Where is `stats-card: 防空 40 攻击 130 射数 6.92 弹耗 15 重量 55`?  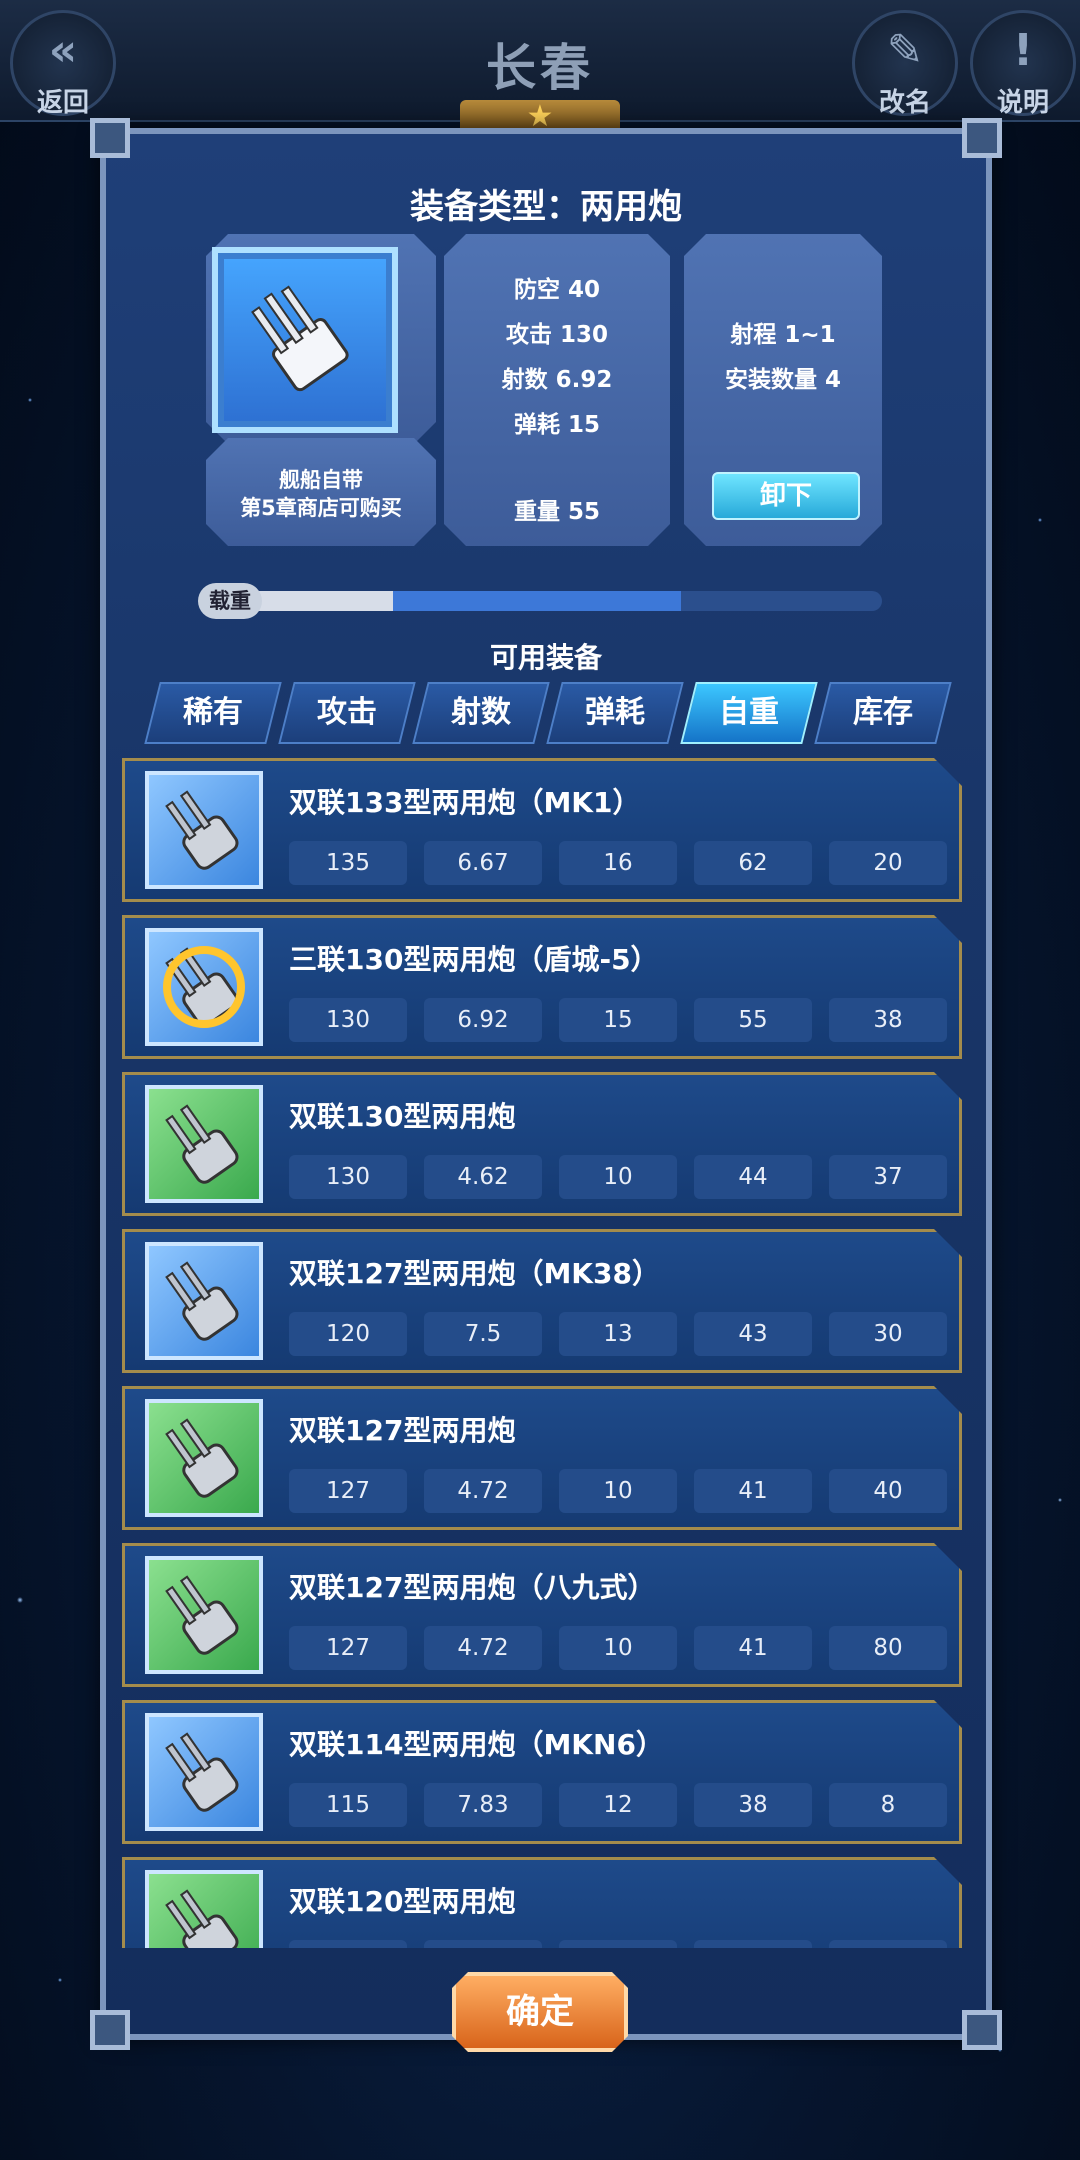 stats-card: 防空 40 攻击 130 射数 6.92 弹耗 15 重量 55 is located at coordinates (557, 390).